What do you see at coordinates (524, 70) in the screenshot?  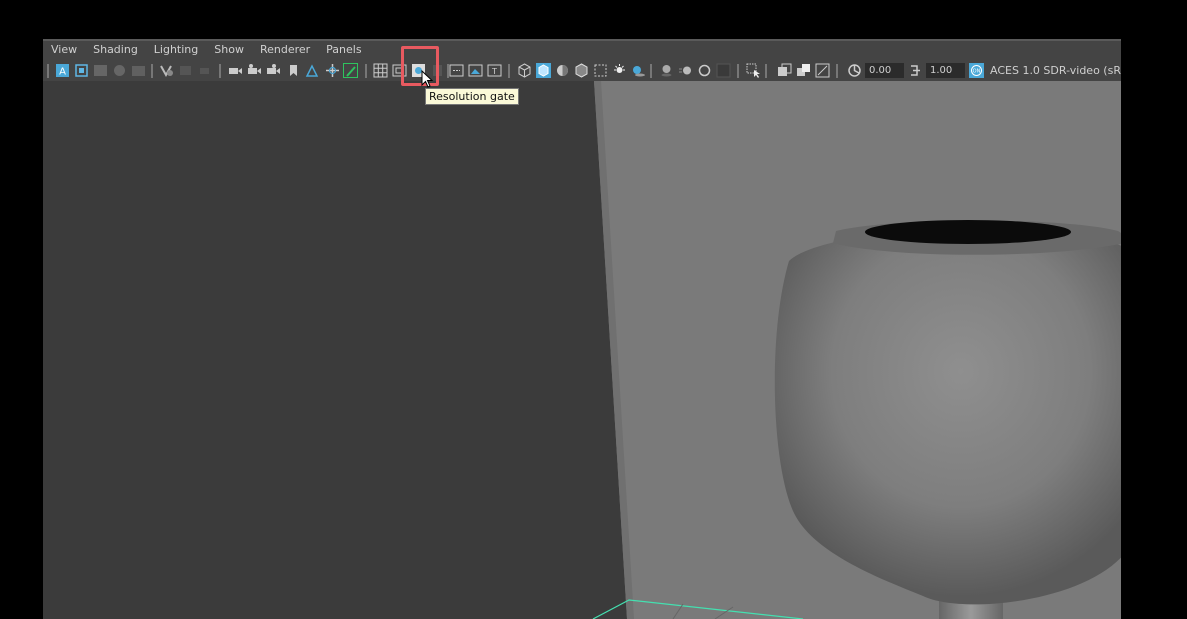 I see `wireframe-icon` at bounding box center [524, 70].